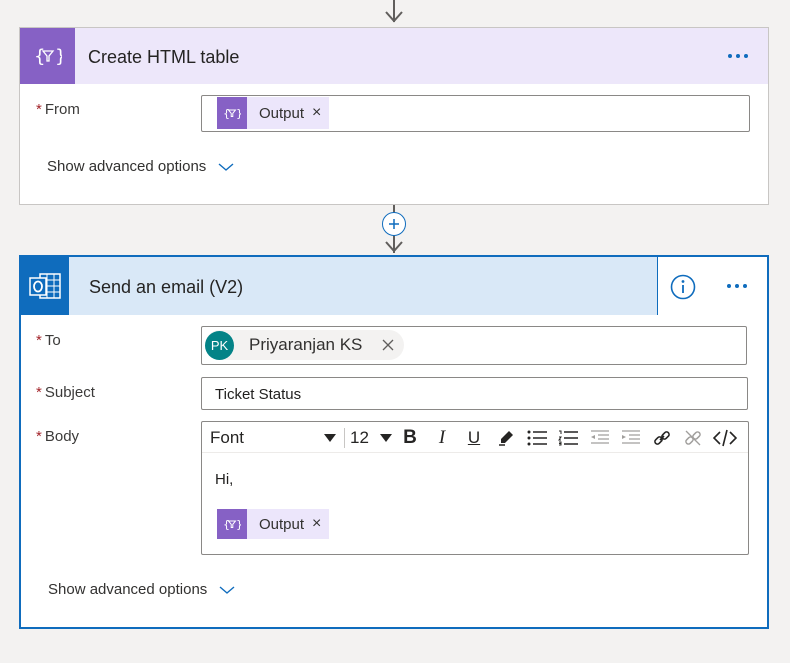 The width and height of the screenshot is (790, 663). I want to click on body-content: Hi, {} Output ×, so click(475, 504).